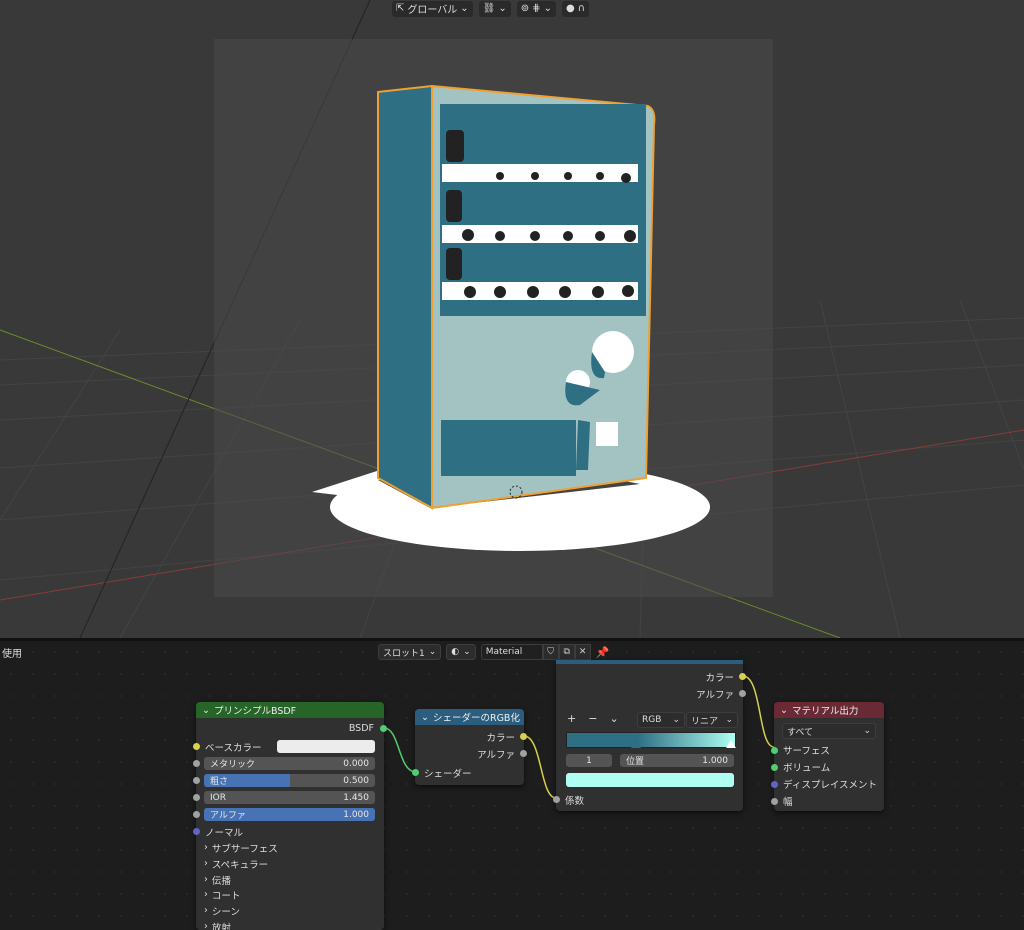  I want to click on color-ramp-bar, so click(651, 740).